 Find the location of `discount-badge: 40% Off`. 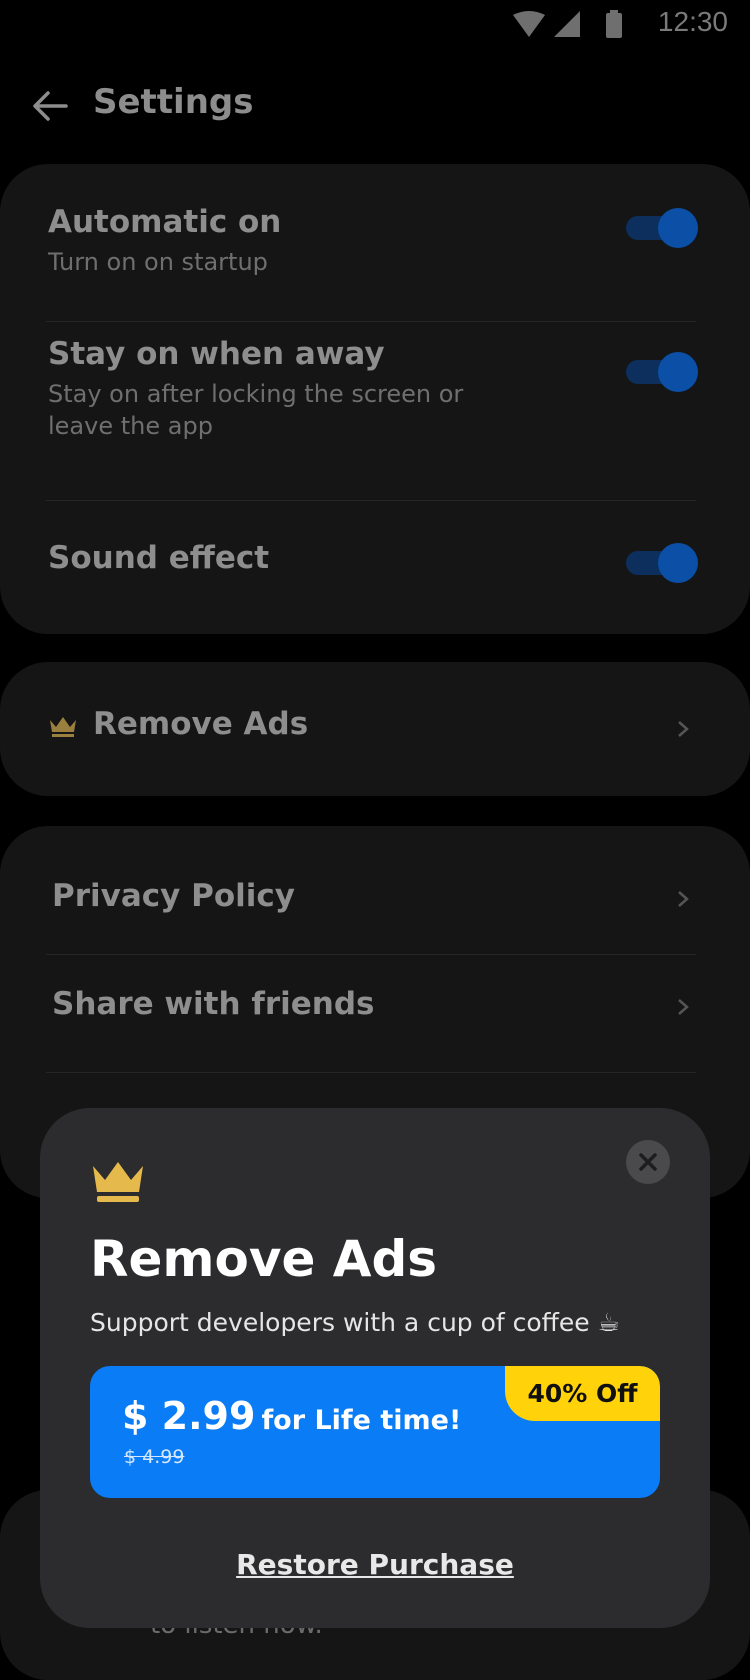

discount-badge: 40% Off is located at coordinates (582, 1393).